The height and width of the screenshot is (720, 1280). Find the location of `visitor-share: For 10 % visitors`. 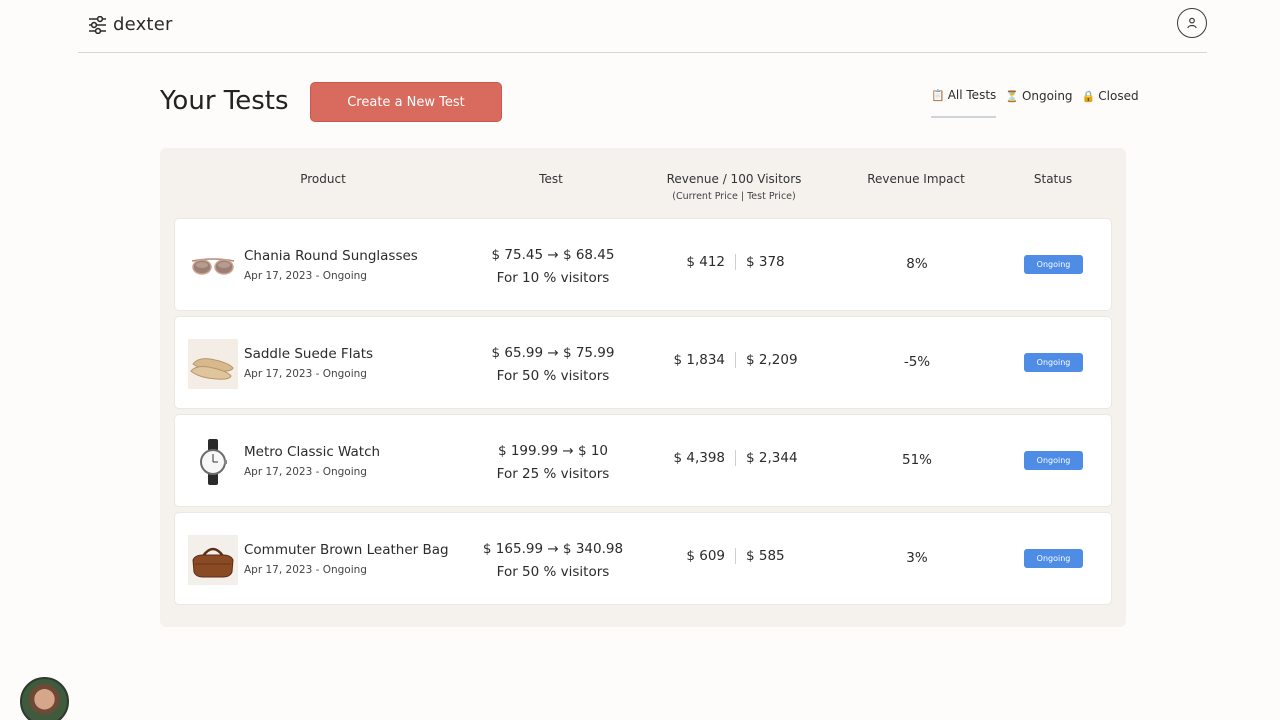

visitor-share: For 10 % visitors is located at coordinates (553, 278).